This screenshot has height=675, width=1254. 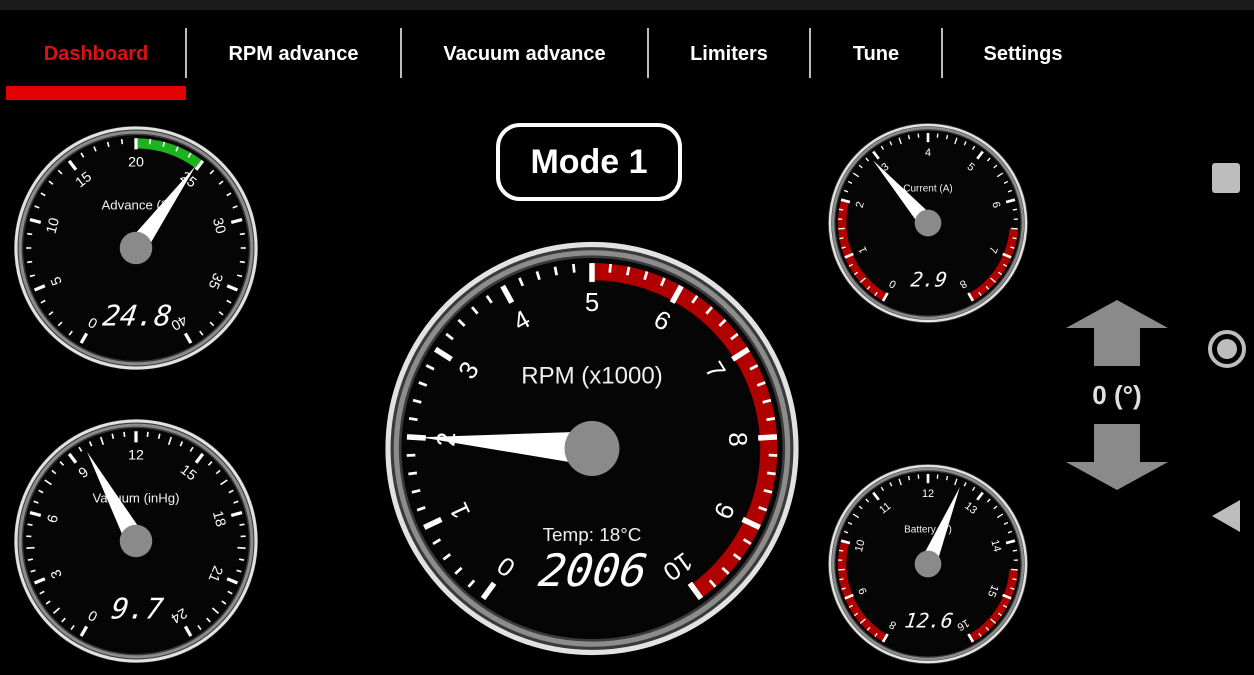 What do you see at coordinates (96, 54) in the screenshot?
I see `tab-dashboard: Dashboard` at bounding box center [96, 54].